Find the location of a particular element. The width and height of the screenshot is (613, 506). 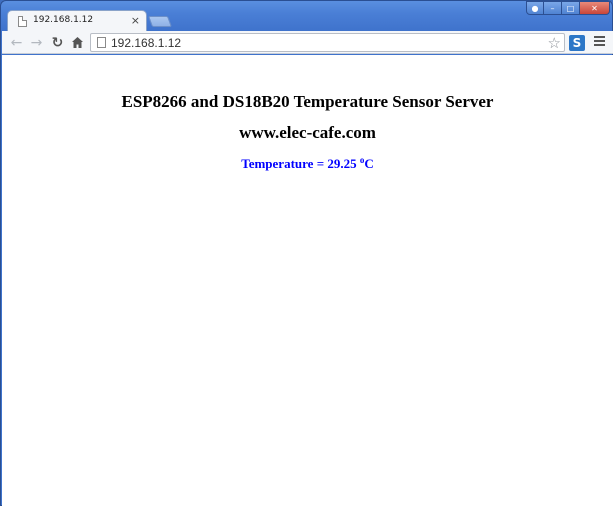

minimize-button: – is located at coordinates (552, 8).